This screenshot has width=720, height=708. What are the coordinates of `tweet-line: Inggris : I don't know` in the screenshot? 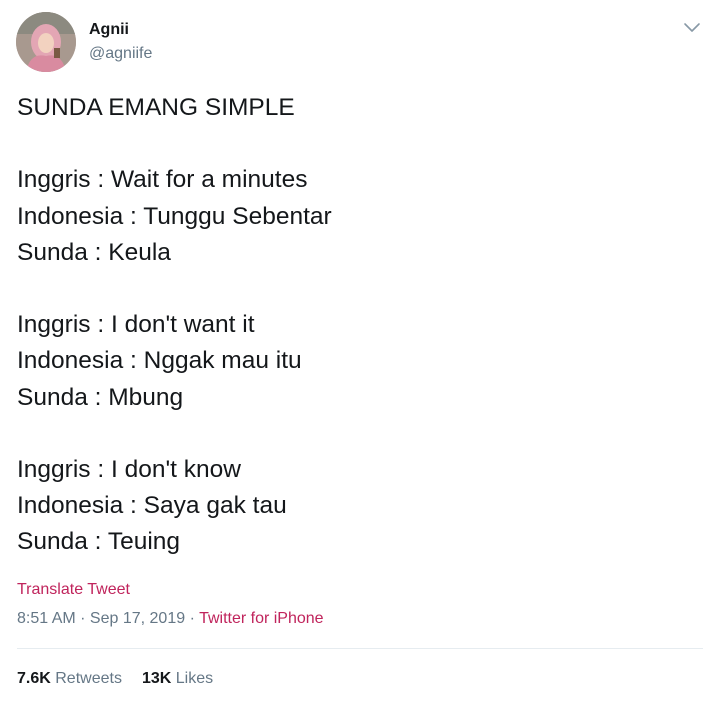 It's located at (129, 469).